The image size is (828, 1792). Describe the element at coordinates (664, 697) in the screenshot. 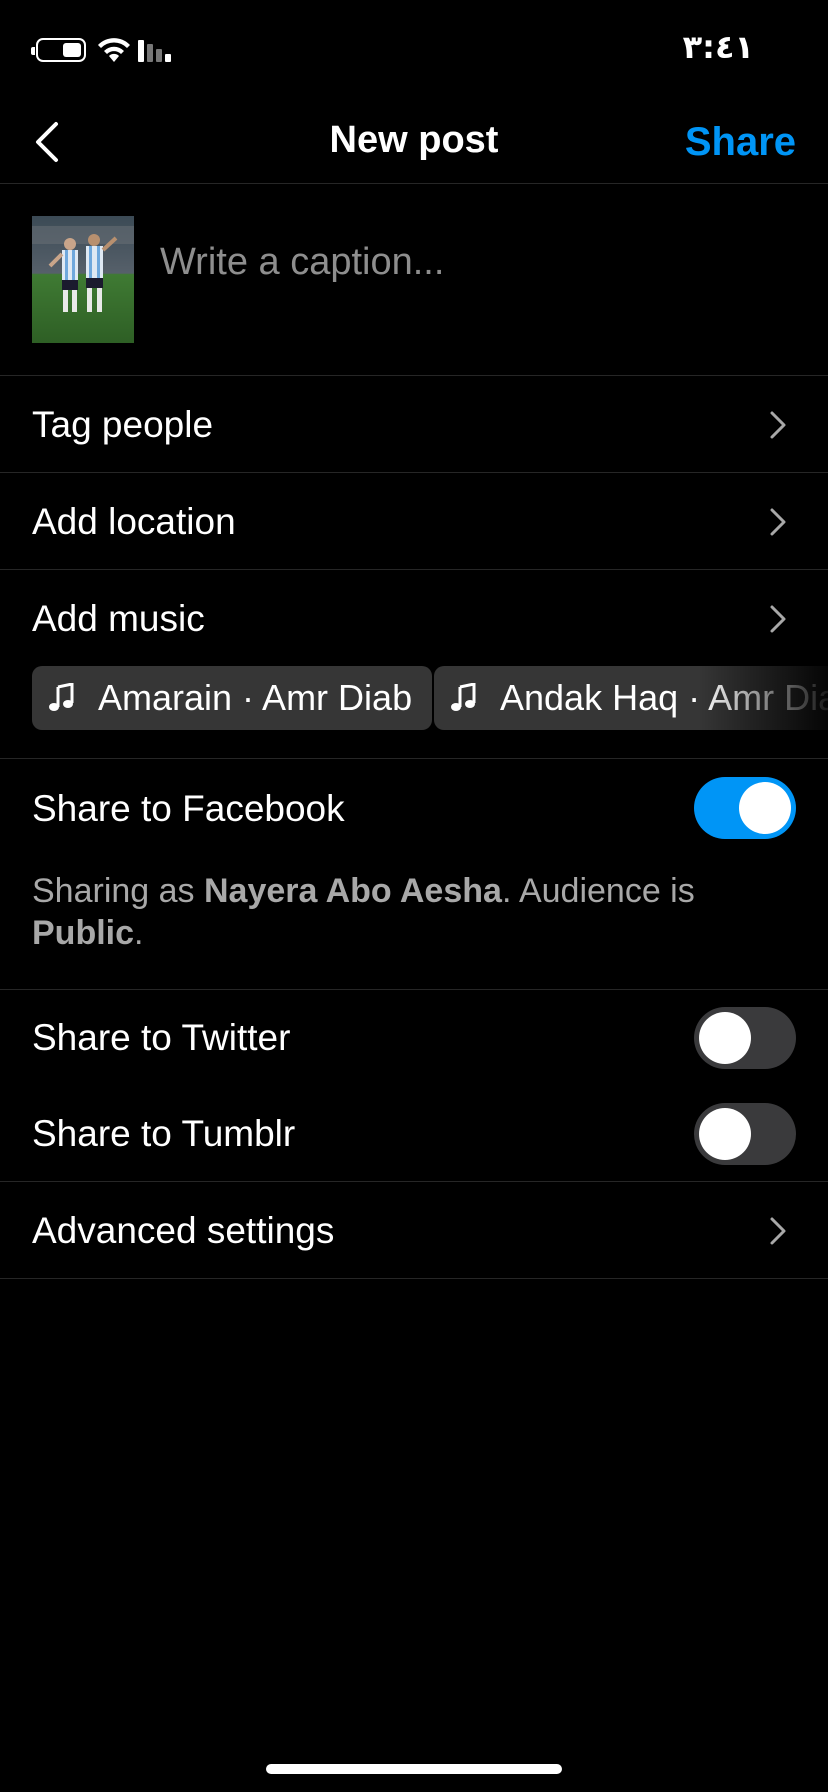

I see `music-chip-label: Andak Haq · Amr Diab` at that location.